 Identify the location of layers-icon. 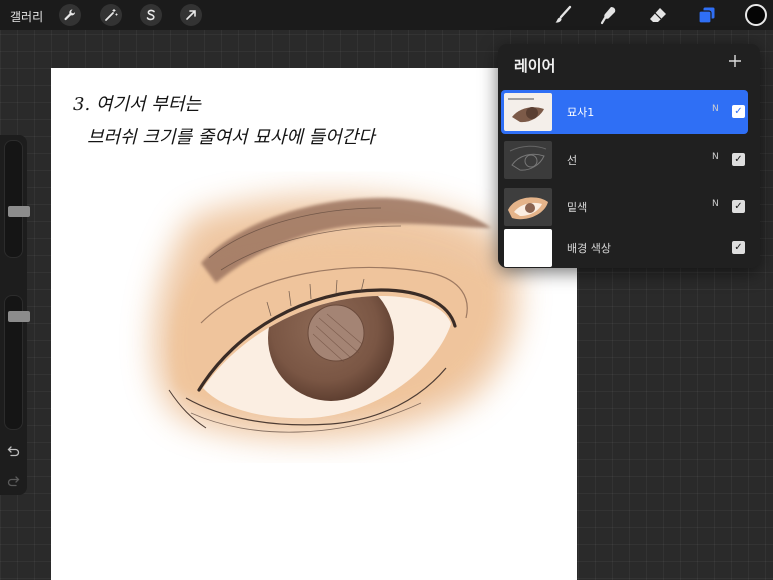
(707, 15).